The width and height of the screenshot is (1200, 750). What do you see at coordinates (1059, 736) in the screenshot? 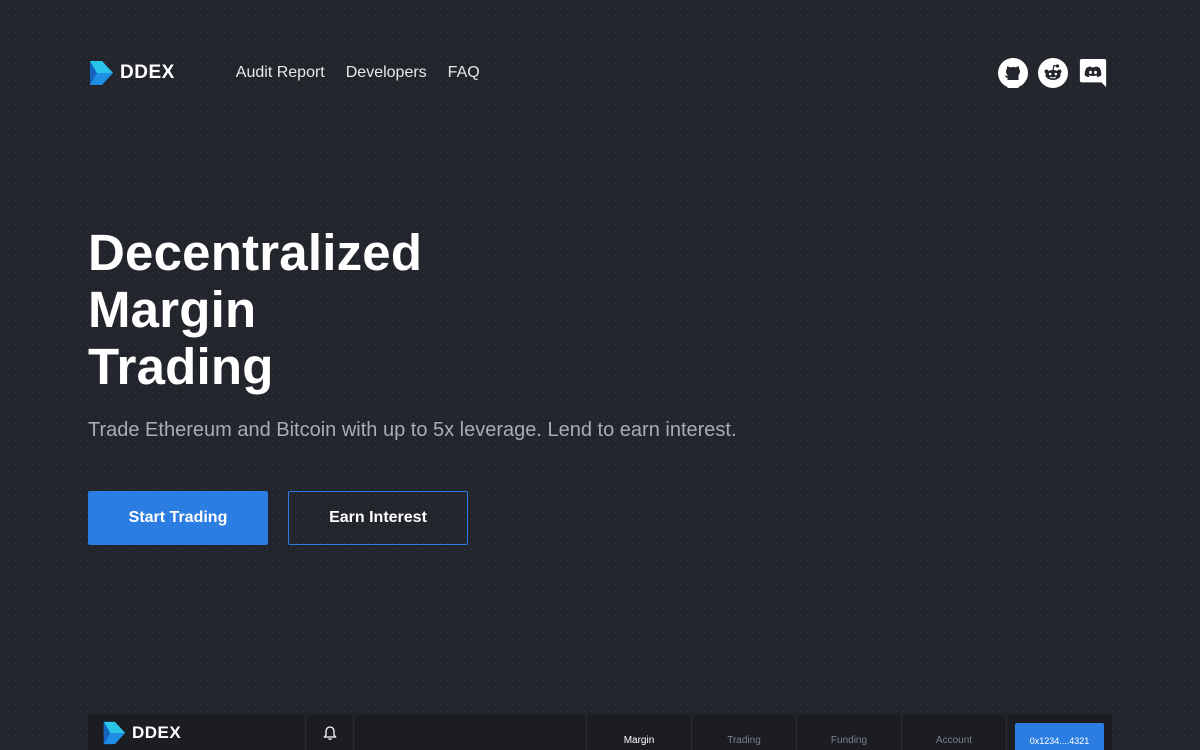
I see `account-address-button: 0x1234....4321` at bounding box center [1059, 736].